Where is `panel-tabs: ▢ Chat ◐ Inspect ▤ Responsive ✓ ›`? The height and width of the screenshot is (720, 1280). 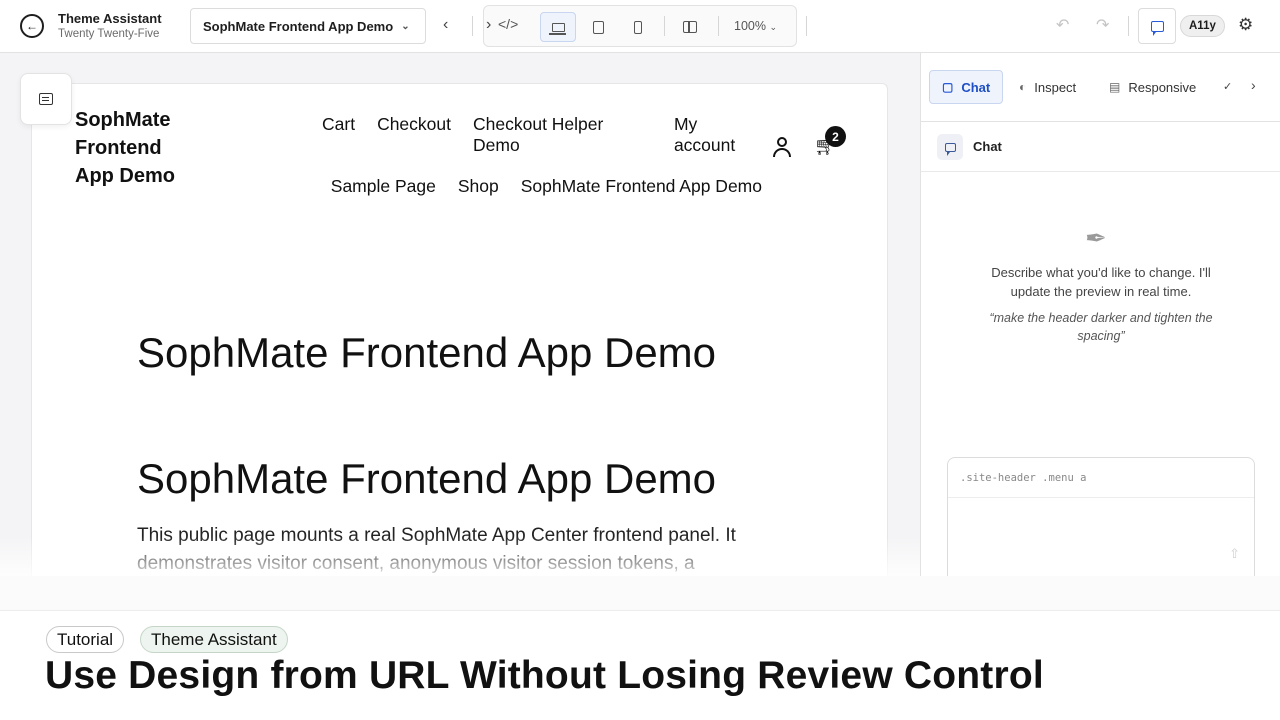 panel-tabs: ▢ Chat ◐ Inspect ▤ Responsive ✓ › is located at coordinates (1100, 87).